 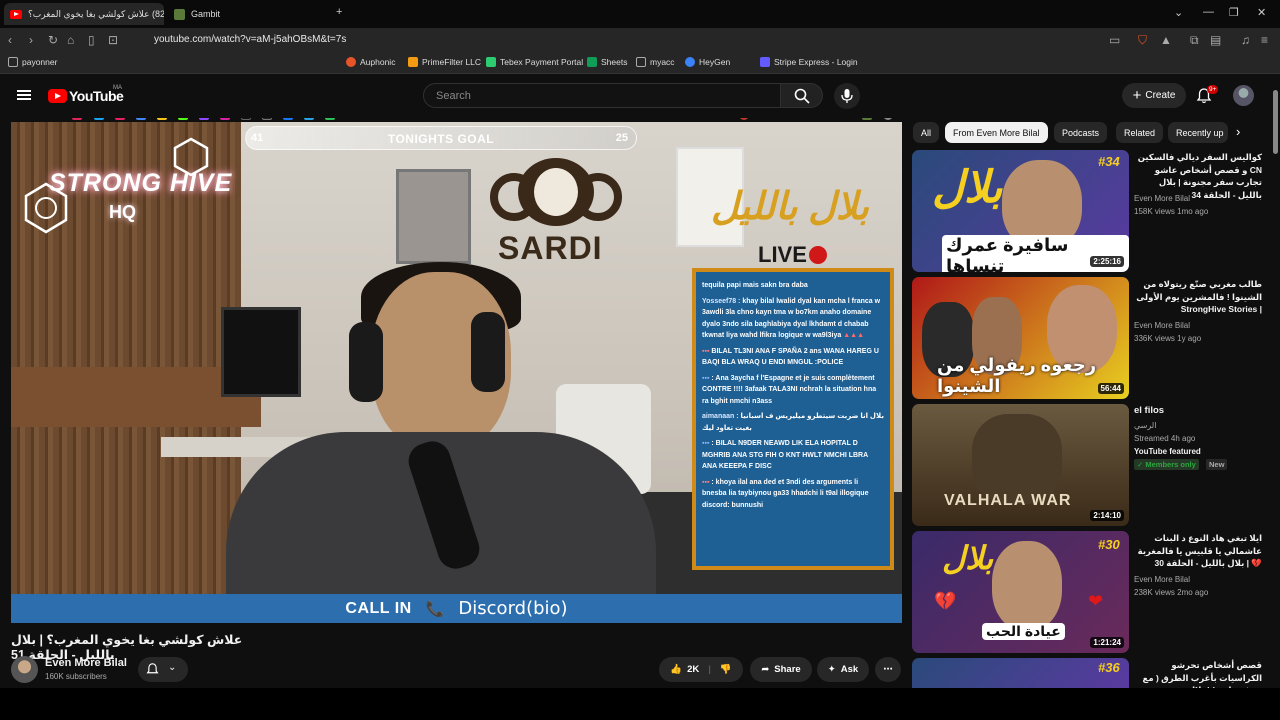 I want to click on minimize-icon: —, so click(x=1208, y=12).